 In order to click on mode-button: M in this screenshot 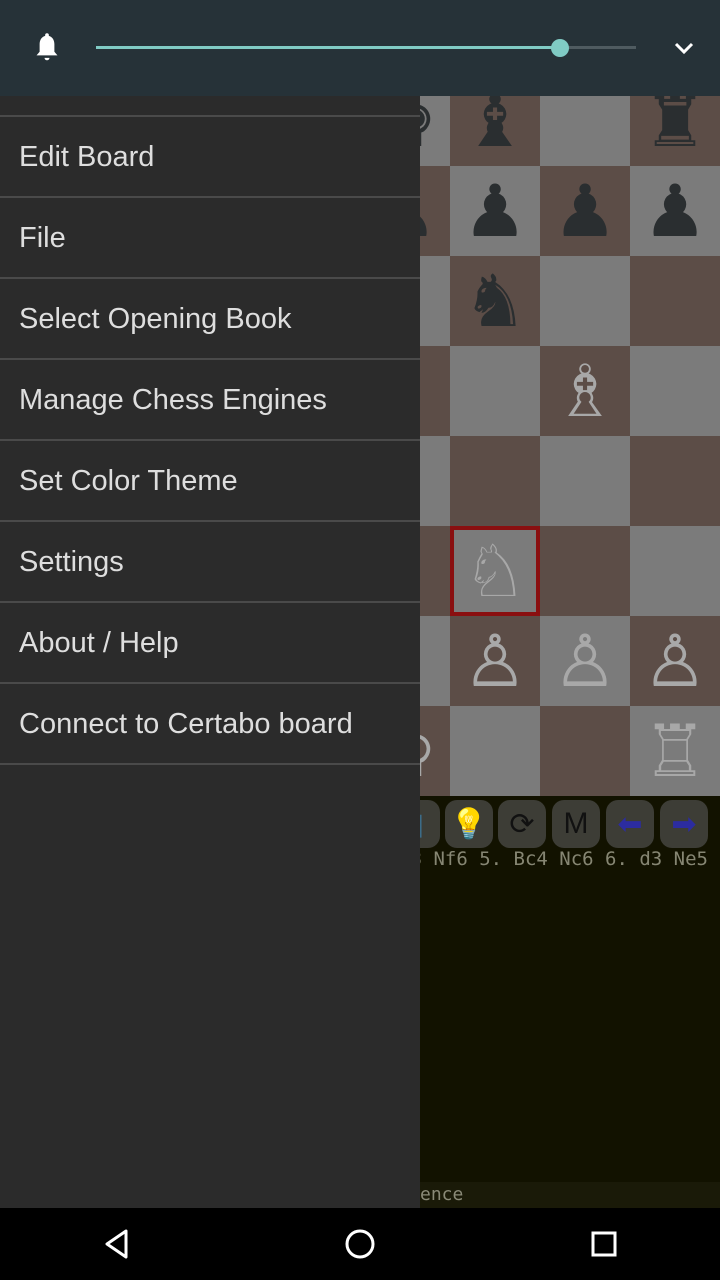, I will do `click(576, 824)`.